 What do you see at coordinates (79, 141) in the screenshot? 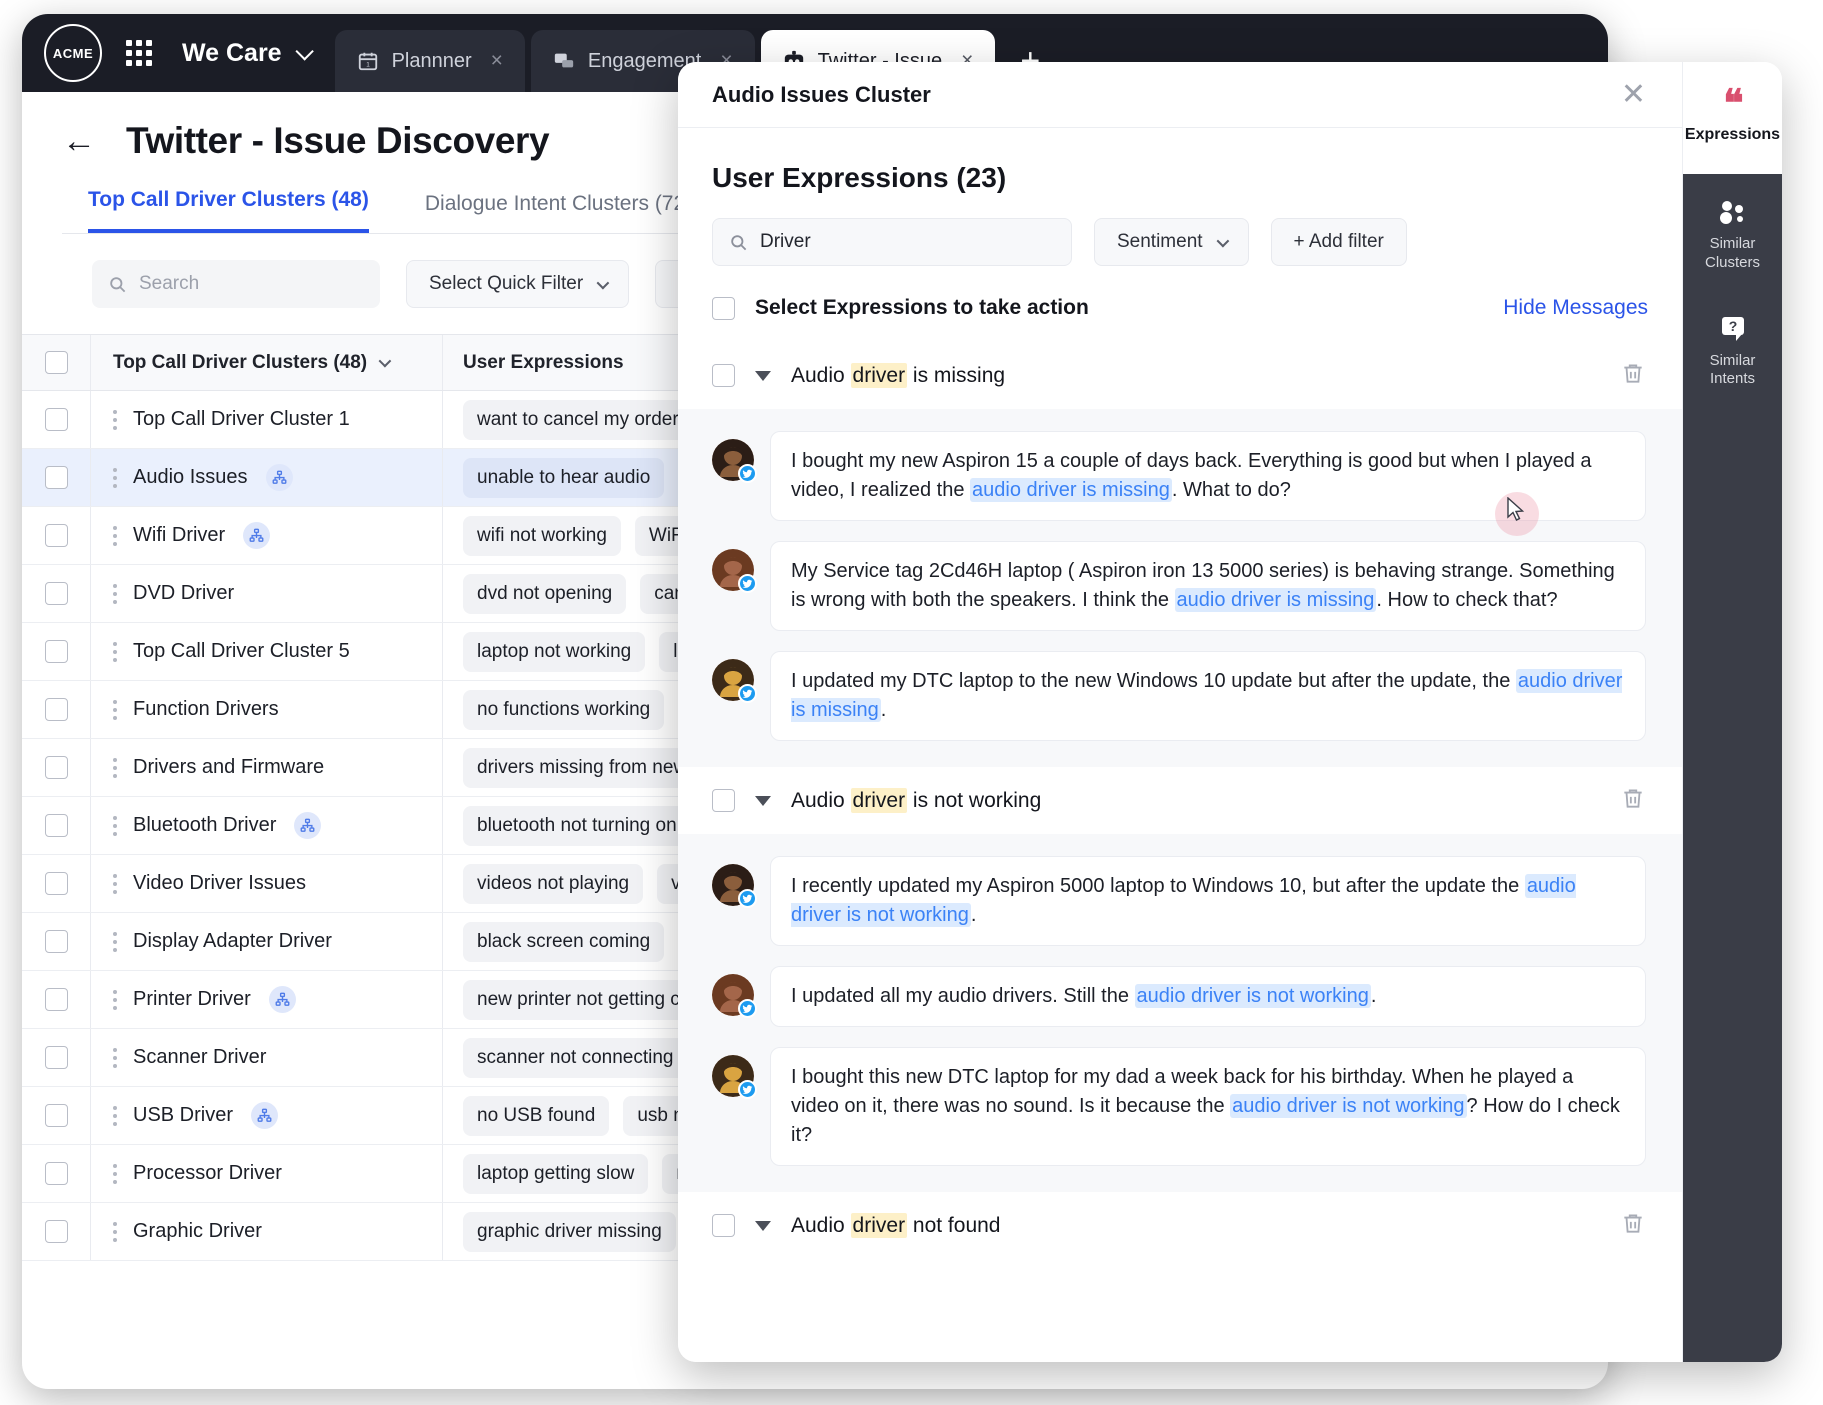
I see `back-arrow-icon: ←` at bounding box center [79, 141].